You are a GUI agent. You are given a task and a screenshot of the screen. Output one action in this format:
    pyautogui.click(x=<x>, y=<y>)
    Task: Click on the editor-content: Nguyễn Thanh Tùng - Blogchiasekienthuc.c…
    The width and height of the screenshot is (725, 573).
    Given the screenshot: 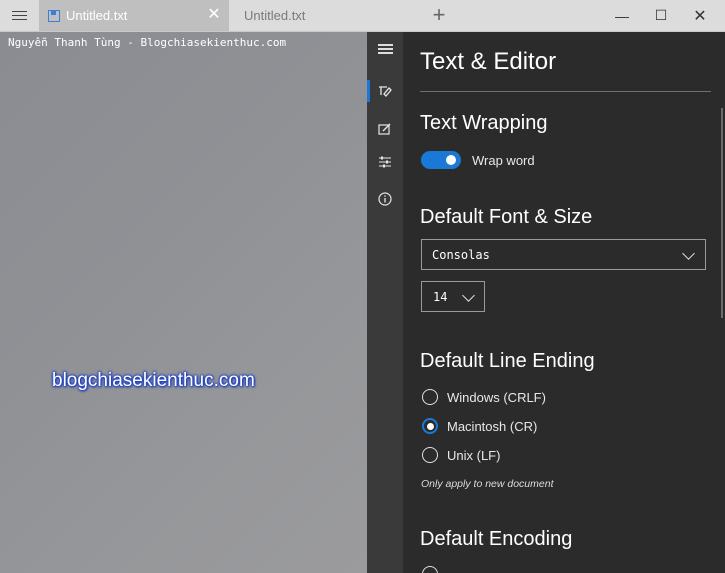 What is the action you would take?
    pyautogui.click(x=147, y=42)
    